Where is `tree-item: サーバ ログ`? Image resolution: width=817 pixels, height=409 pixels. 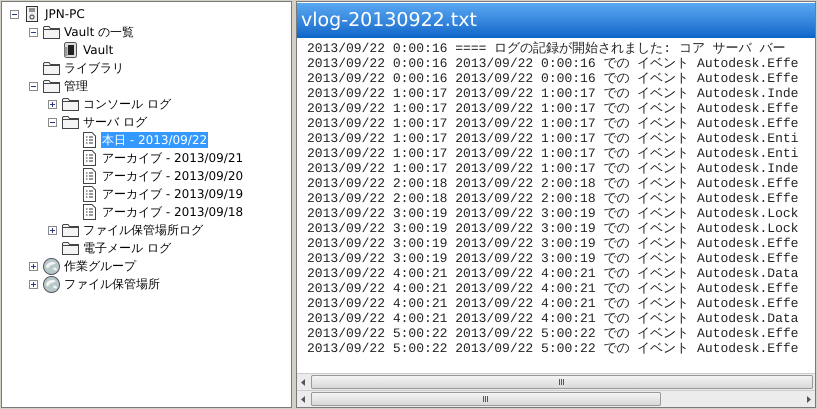 tree-item: サーバ ログ is located at coordinates (115, 122).